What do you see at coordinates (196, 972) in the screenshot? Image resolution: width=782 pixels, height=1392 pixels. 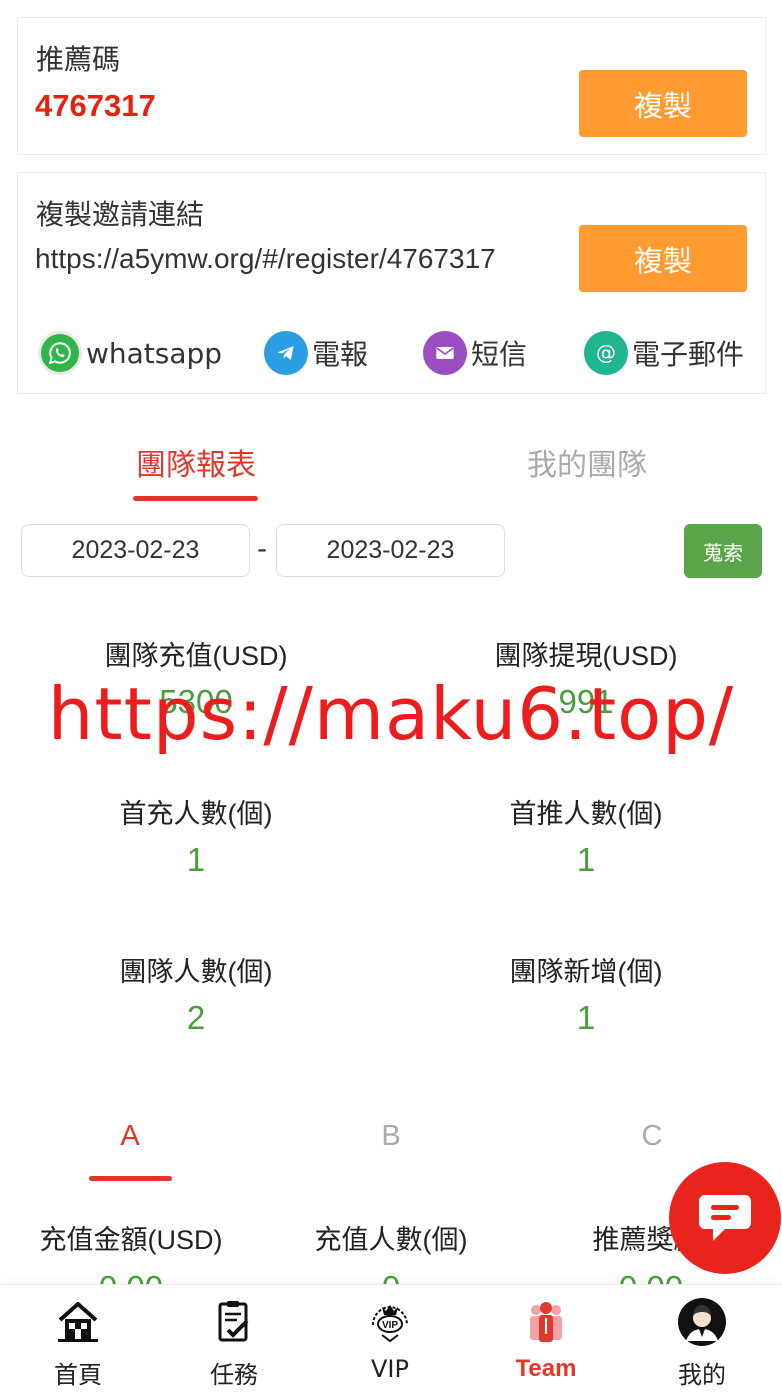 I see `stat-label: 團隊人數(個)` at bounding box center [196, 972].